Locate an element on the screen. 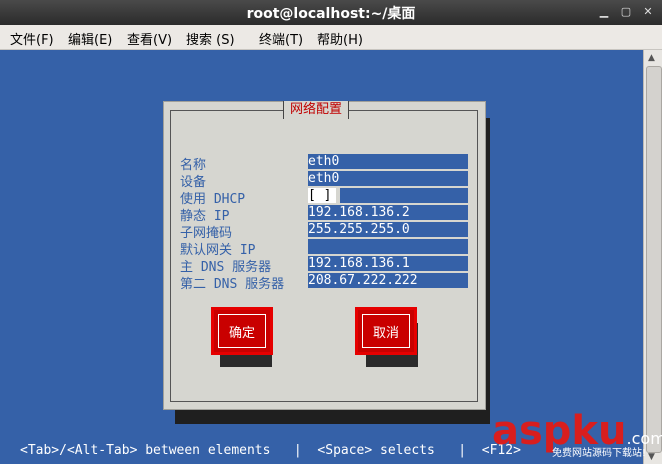  menu-edit: 编辑(E) is located at coordinates (90, 38).